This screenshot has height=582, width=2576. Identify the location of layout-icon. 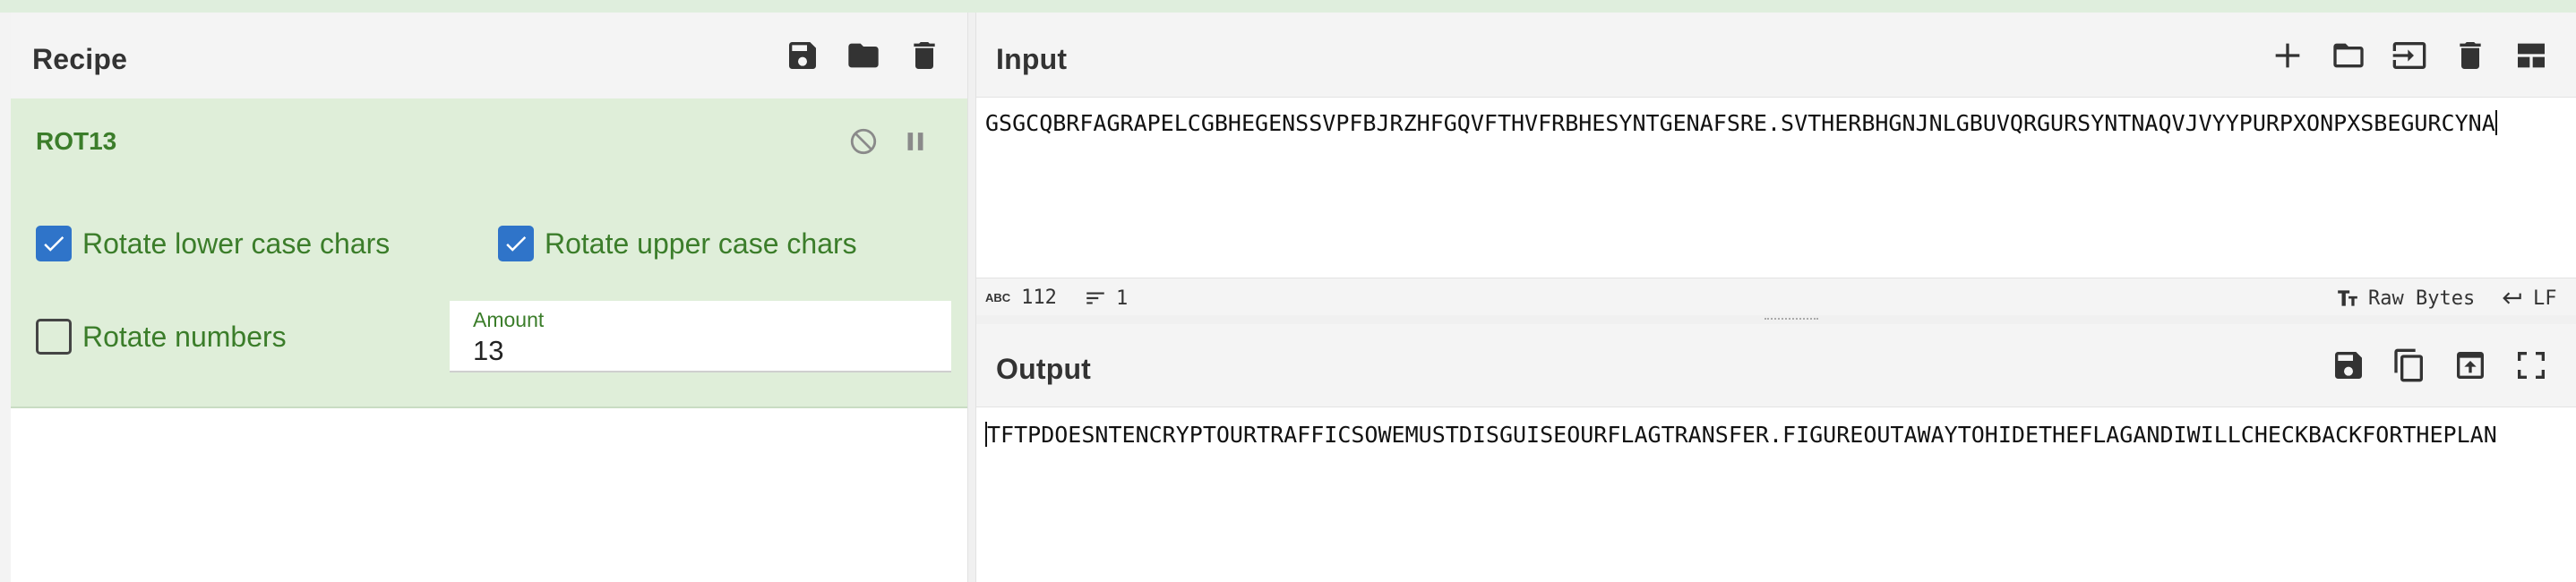
(2531, 55).